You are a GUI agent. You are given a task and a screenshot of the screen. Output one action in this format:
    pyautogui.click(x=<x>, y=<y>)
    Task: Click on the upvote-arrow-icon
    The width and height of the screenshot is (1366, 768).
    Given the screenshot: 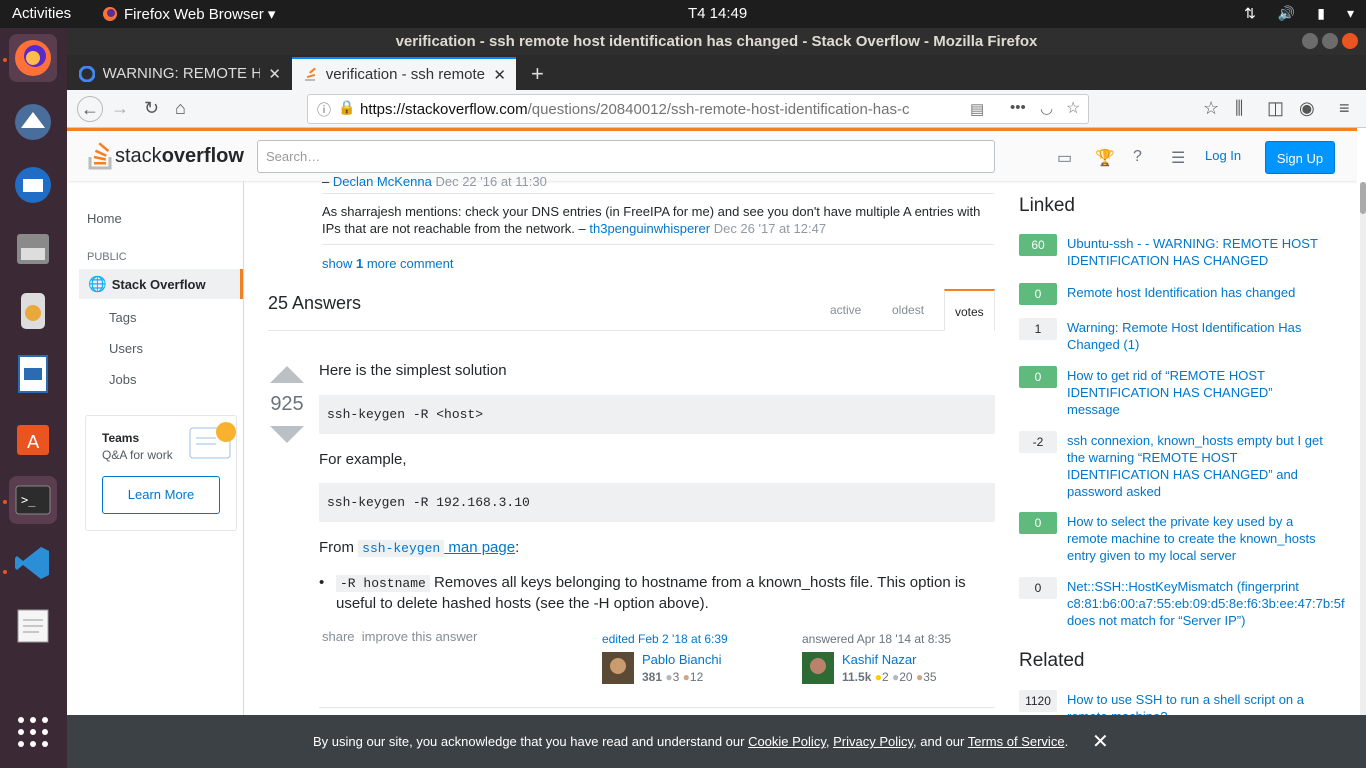 What is the action you would take?
    pyautogui.click(x=287, y=374)
    